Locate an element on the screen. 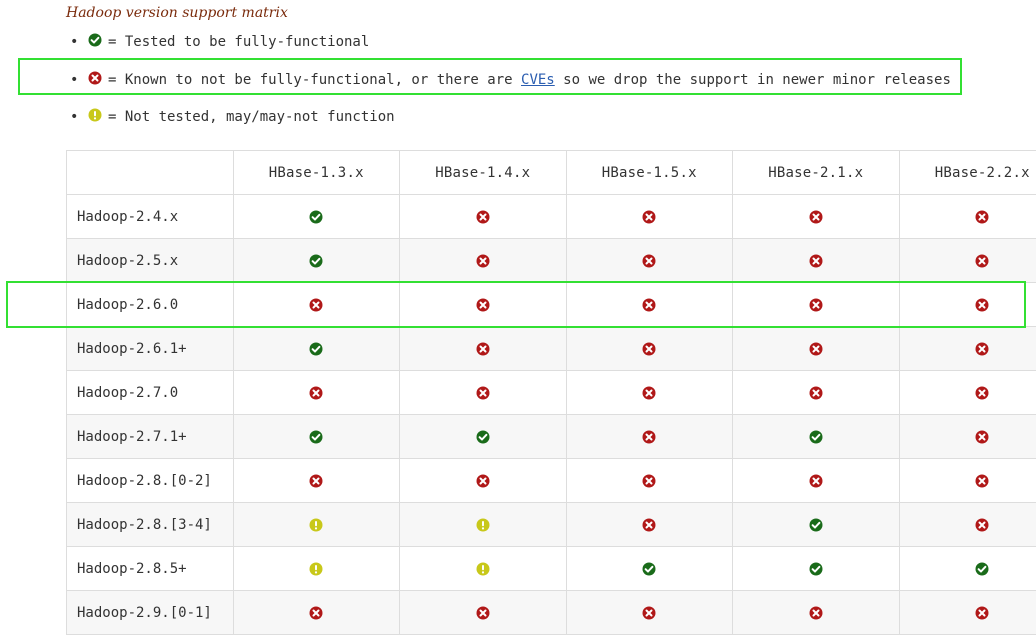 The image size is (1036, 639). row-label: Hadoop-2.8.[0-2] is located at coordinates (150, 480).